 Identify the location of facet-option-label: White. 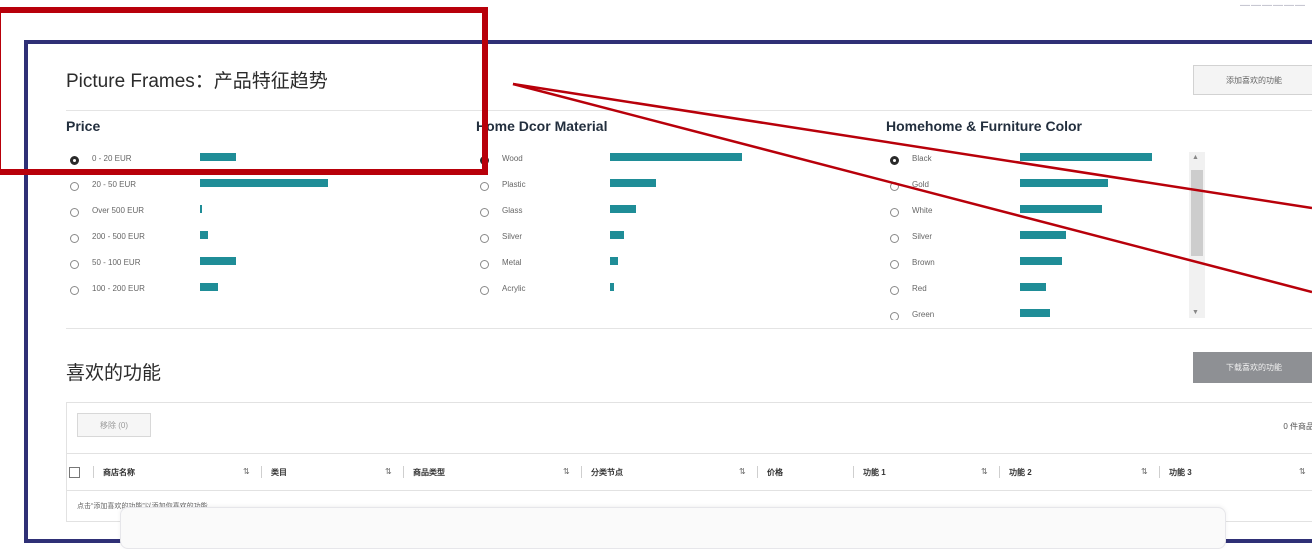
(922, 210).